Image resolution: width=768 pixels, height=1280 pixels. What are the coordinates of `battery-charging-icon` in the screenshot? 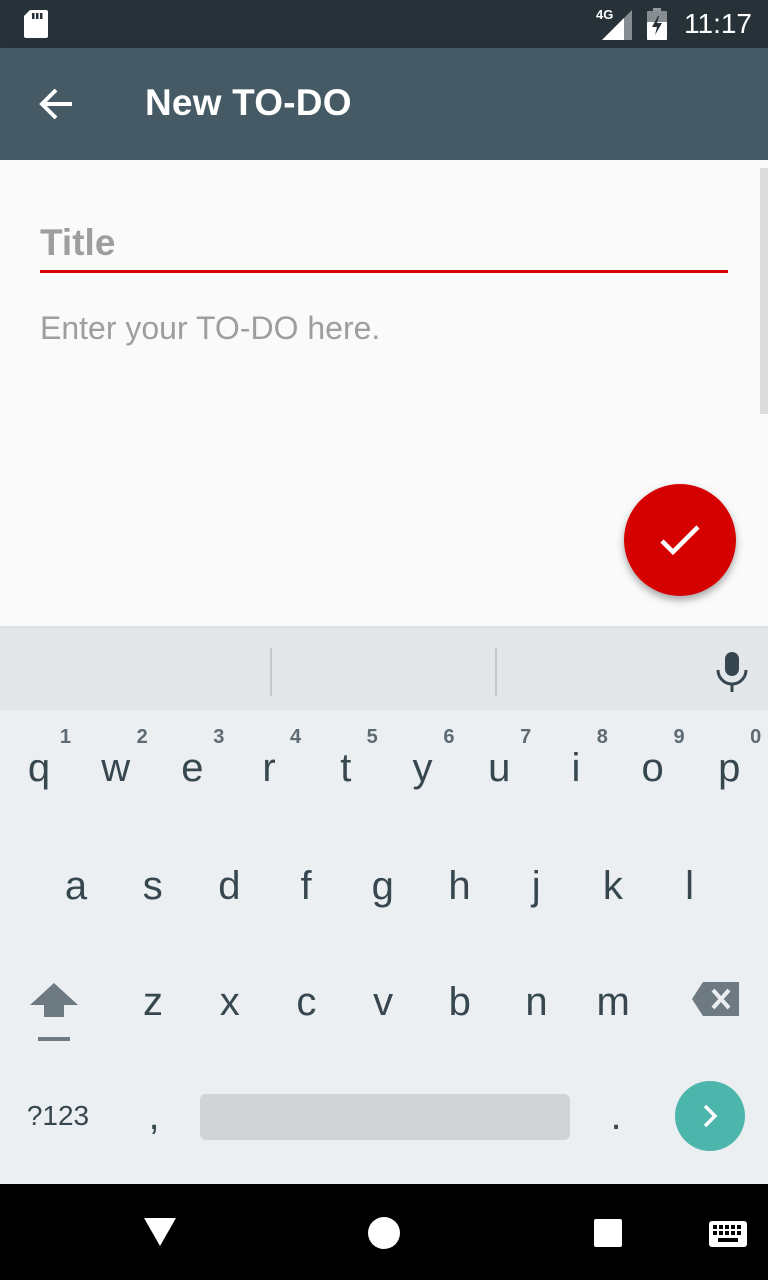 It's located at (657, 24).